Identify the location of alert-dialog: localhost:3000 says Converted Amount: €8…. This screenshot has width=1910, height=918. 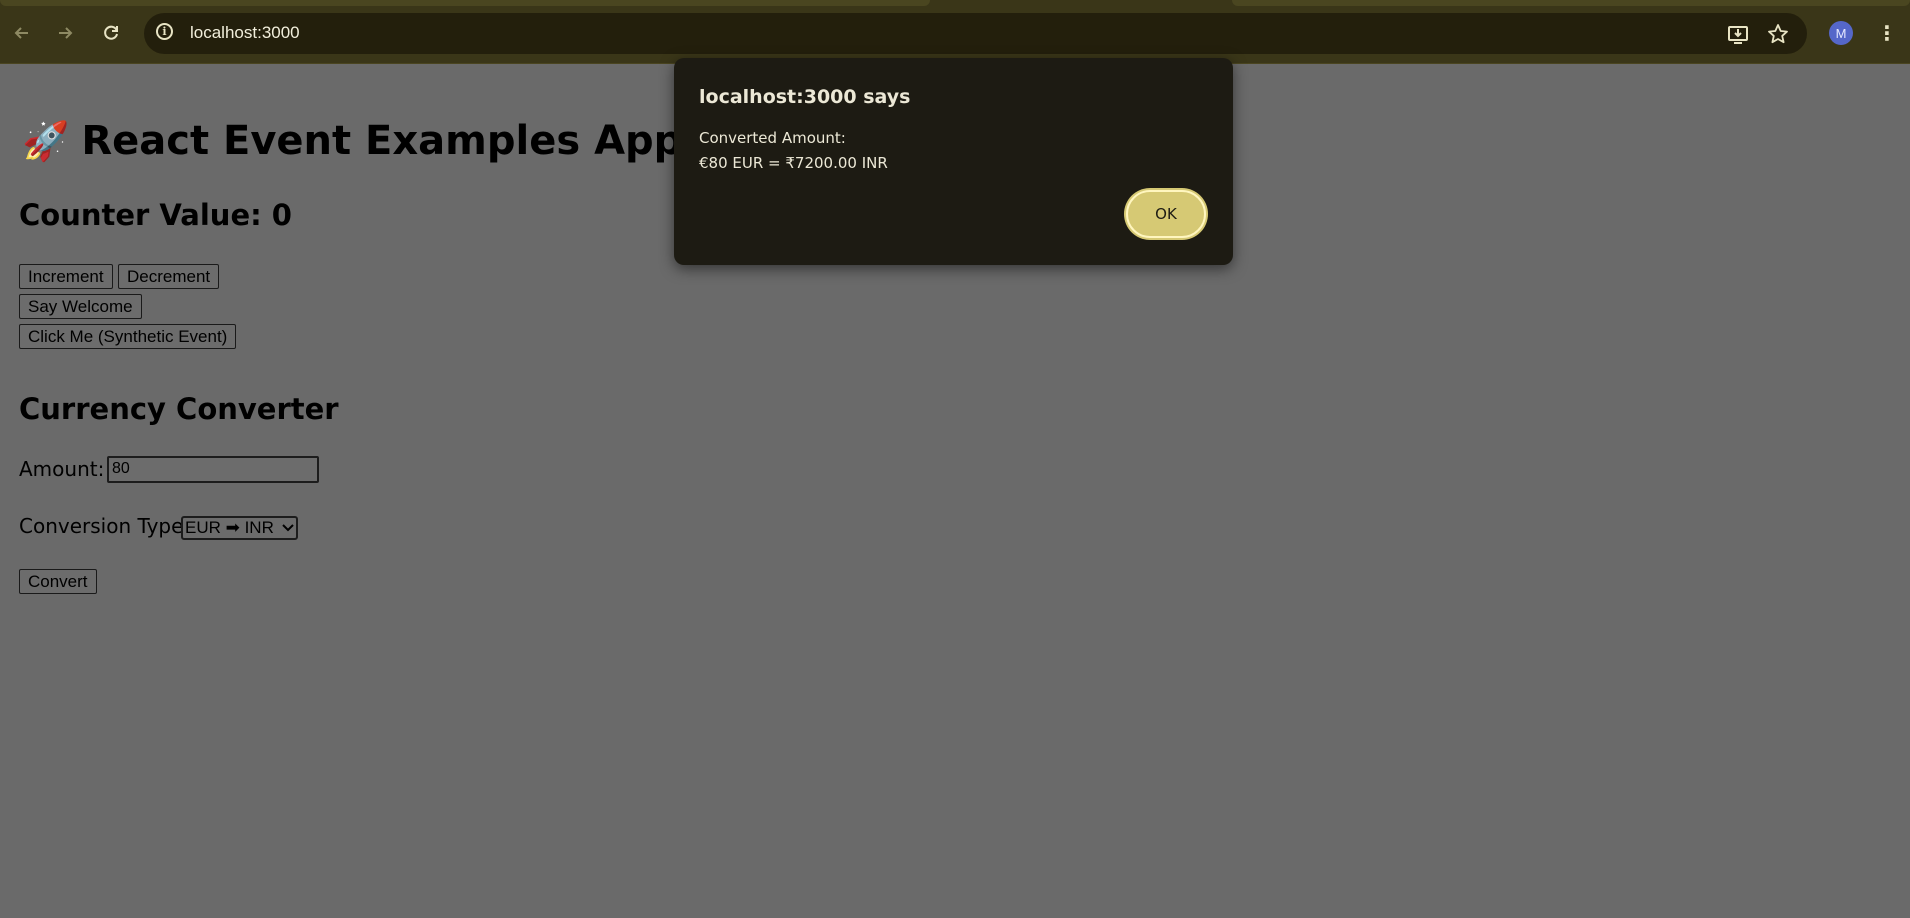
(953, 161).